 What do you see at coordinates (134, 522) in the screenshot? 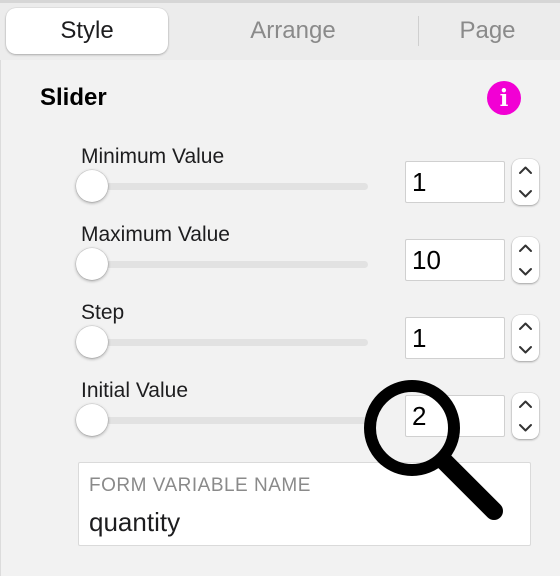
I see `form-variable-name-value: quantity` at bounding box center [134, 522].